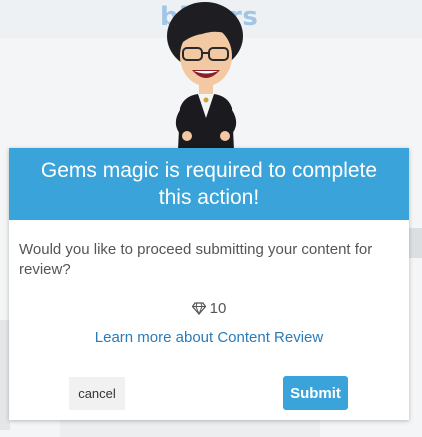  Describe the element at coordinates (315, 393) in the screenshot. I see `submit-button: Submit` at that location.